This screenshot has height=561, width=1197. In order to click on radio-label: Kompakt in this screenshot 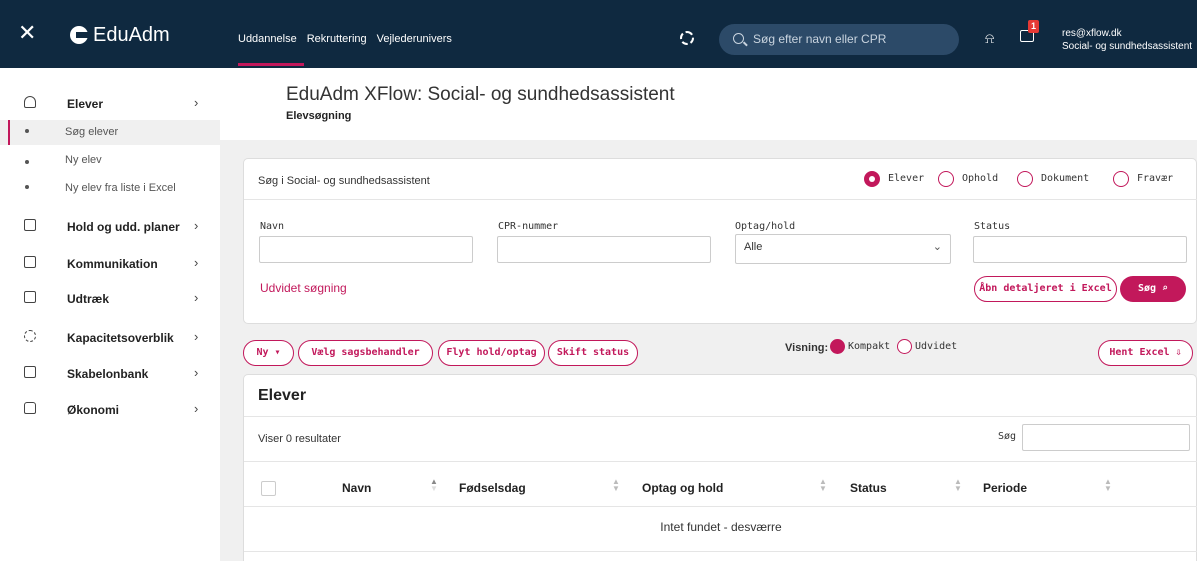, I will do `click(869, 346)`.